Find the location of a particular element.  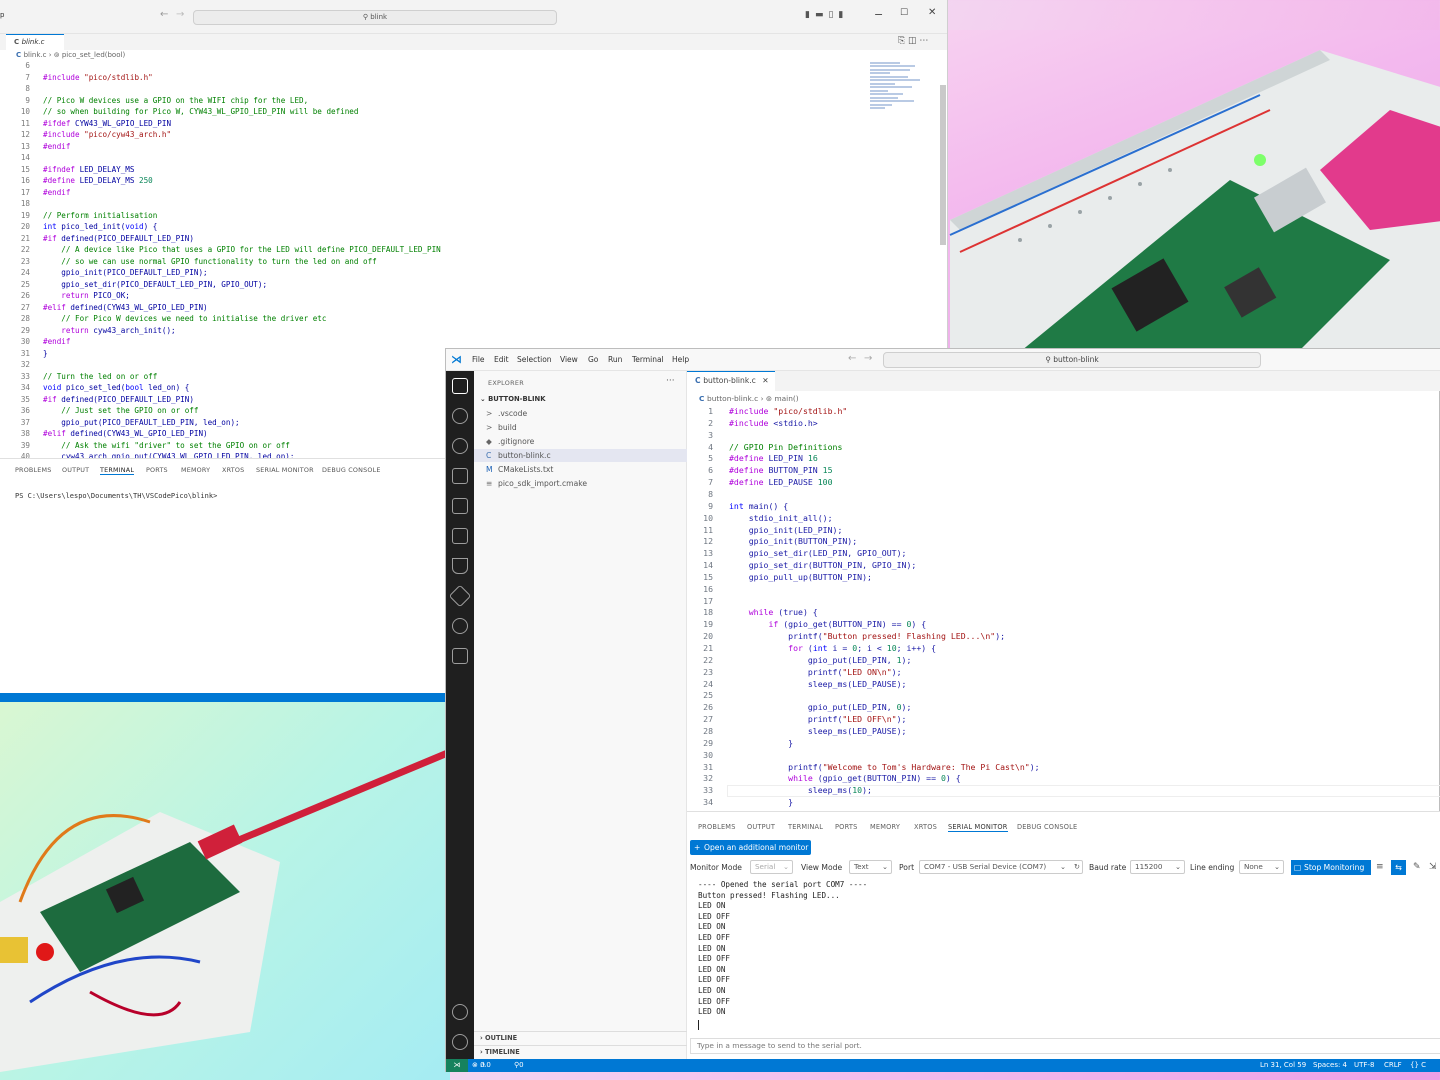

remote-indicator-icon: ⋊ is located at coordinates (457, 1065).